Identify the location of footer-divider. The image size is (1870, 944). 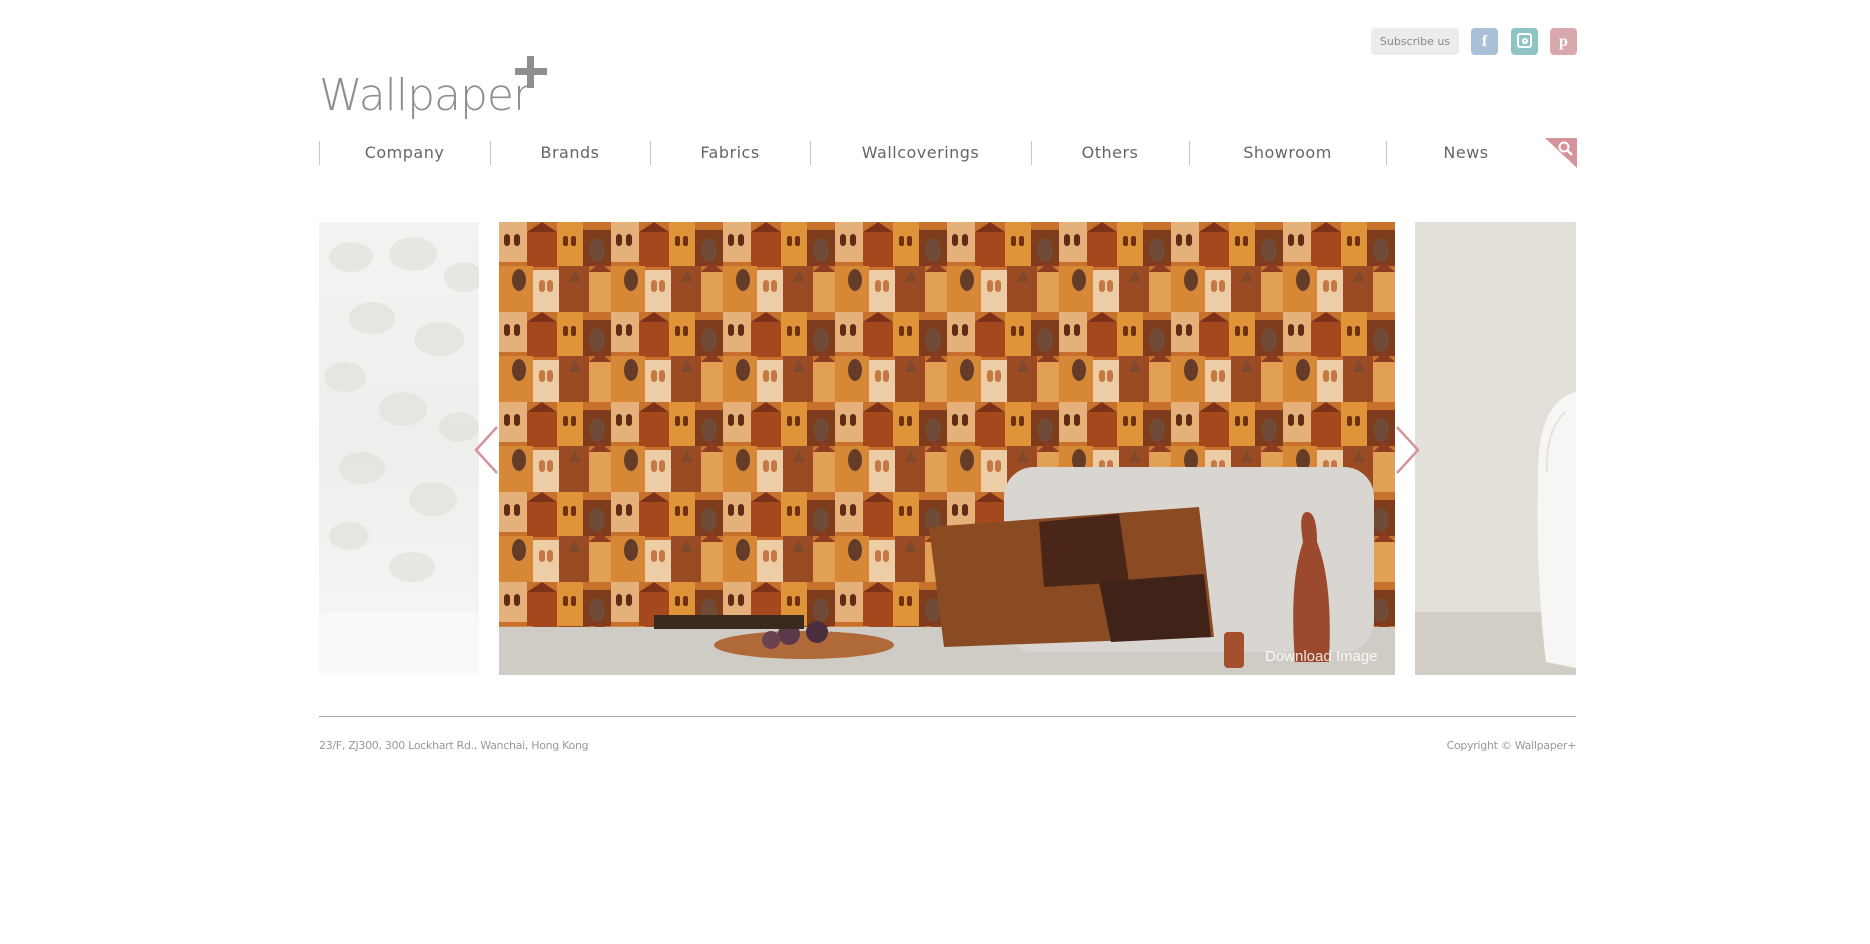
(947, 716).